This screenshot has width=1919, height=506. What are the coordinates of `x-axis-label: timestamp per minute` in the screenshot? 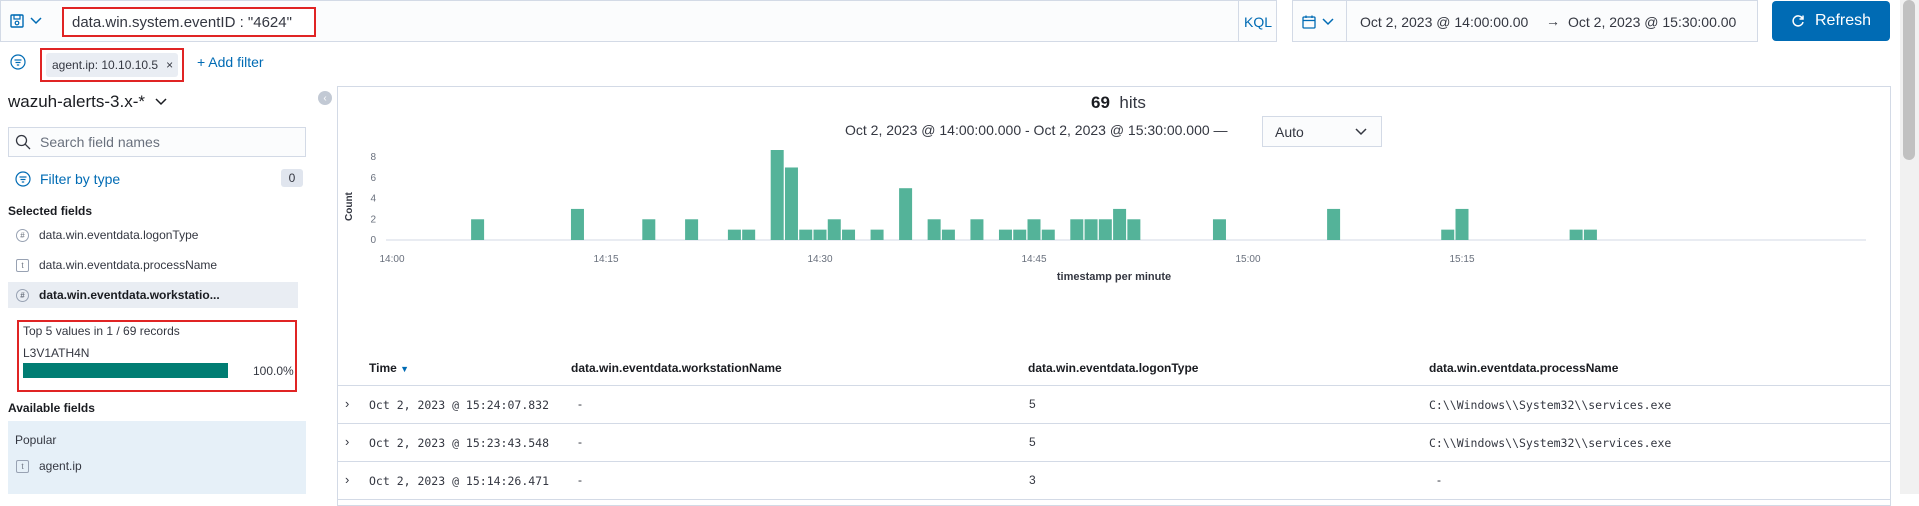 It's located at (1114, 277).